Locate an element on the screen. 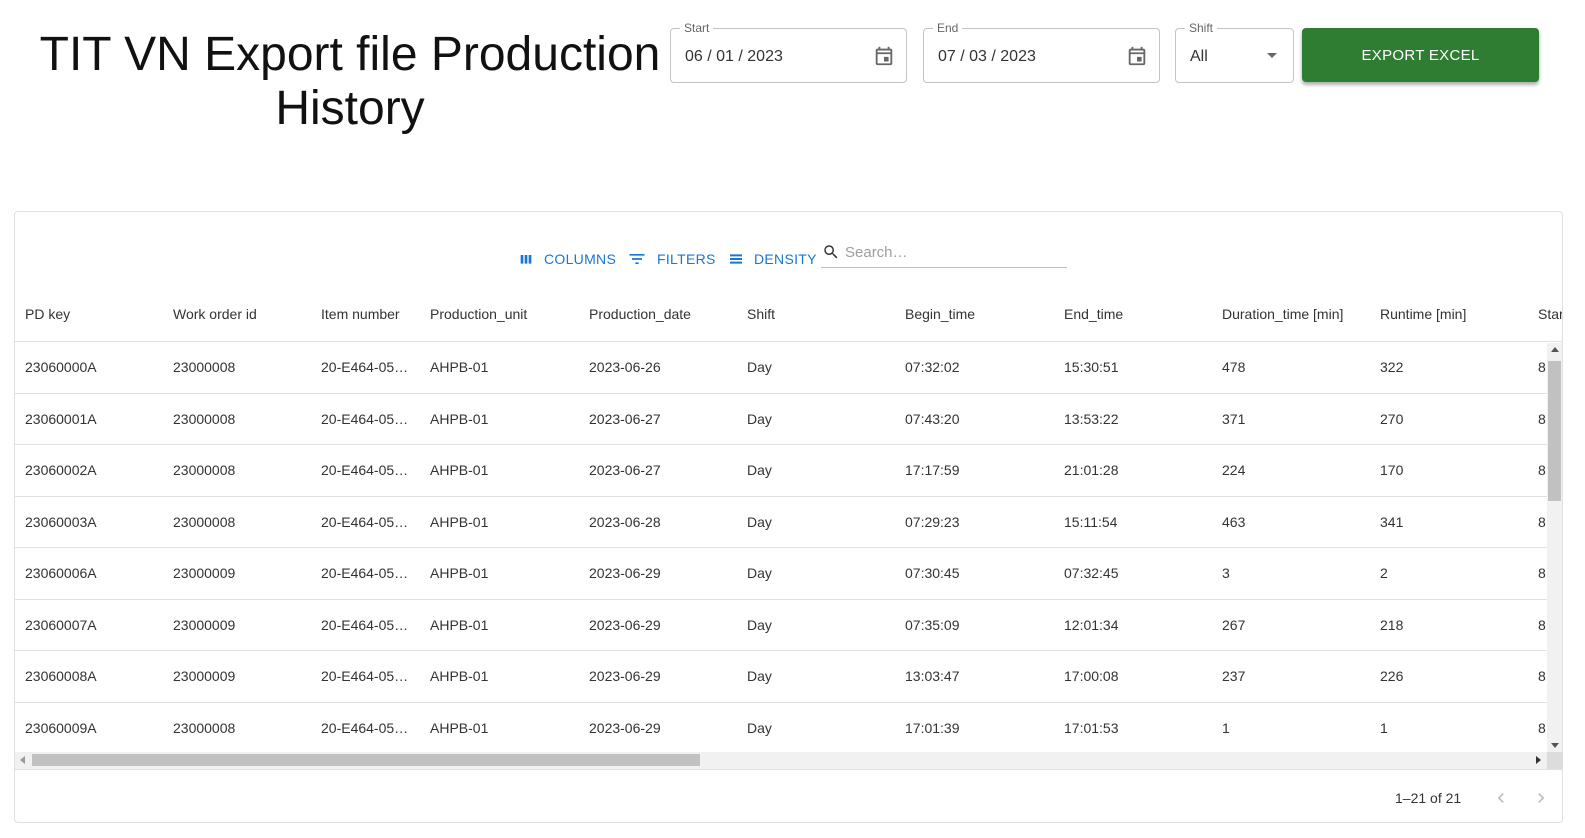 This screenshot has height=838, width=1585. caret-down-icon is located at coordinates (1272, 55).